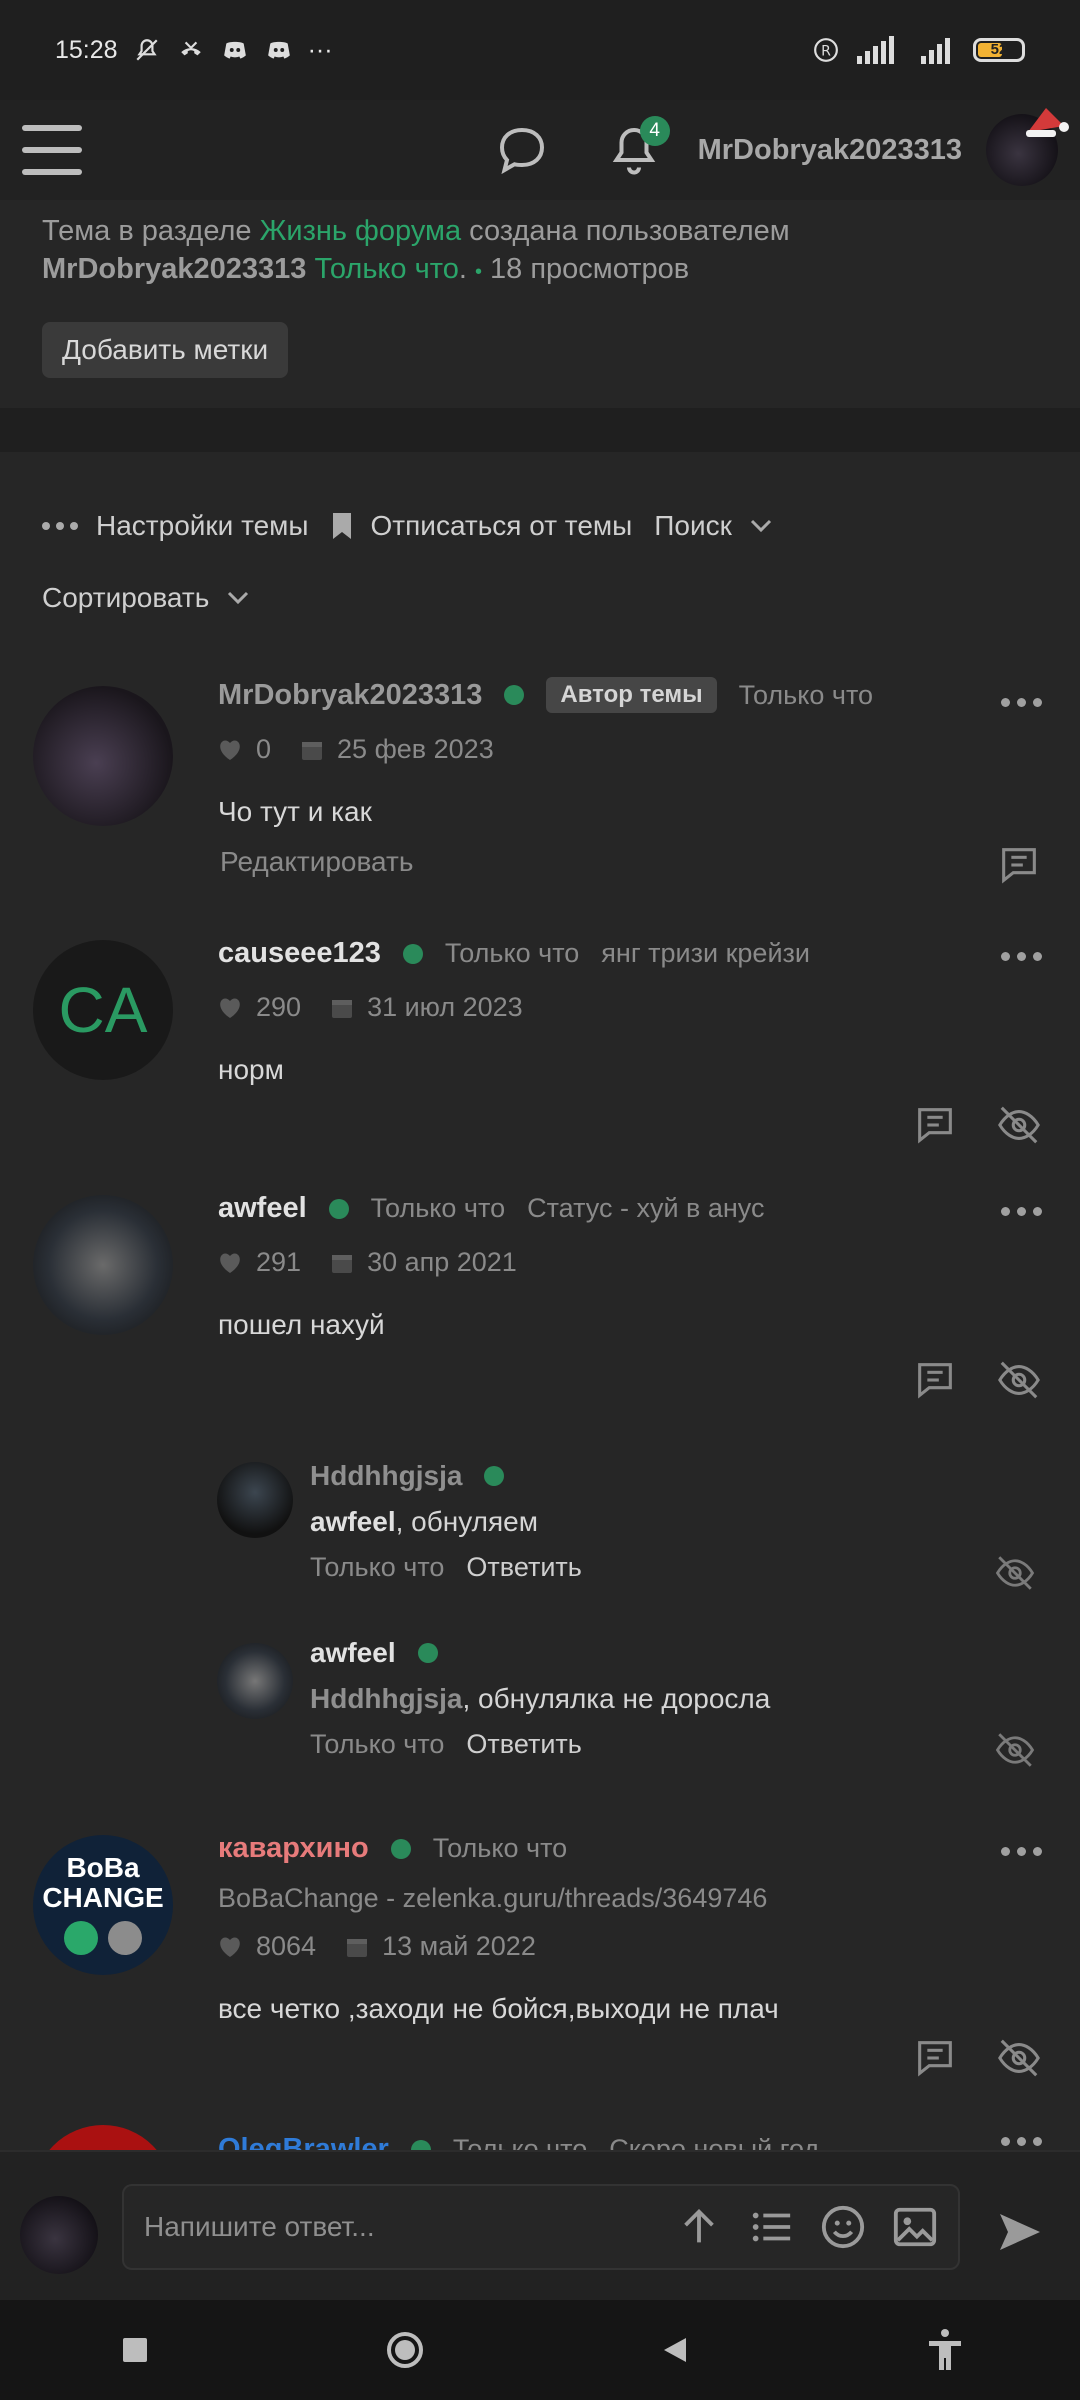 The width and height of the screenshot is (1080, 2400). I want to click on reply-text: , обнуляем, so click(466, 1521).